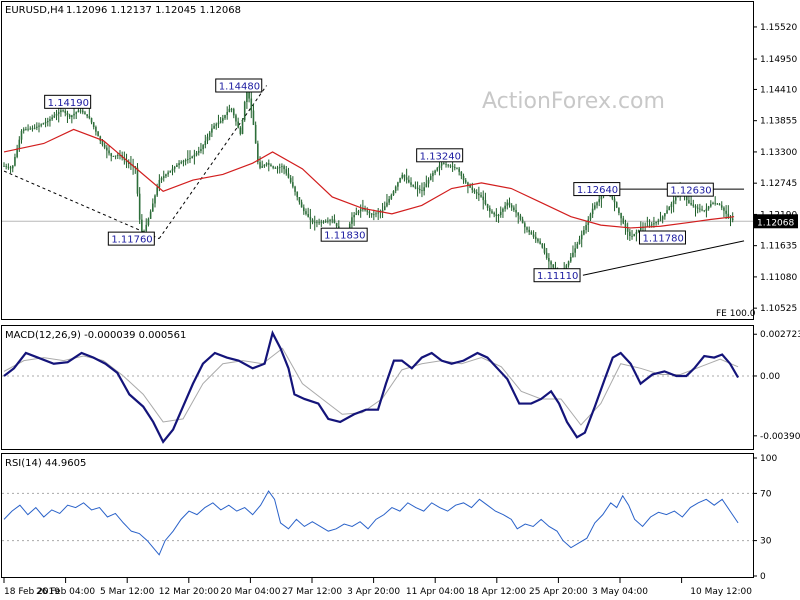 This screenshot has width=800, height=600. What do you see at coordinates (766, 542) in the screenshot?
I see `y-tick-label: 30` at bounding box center [766, 542].